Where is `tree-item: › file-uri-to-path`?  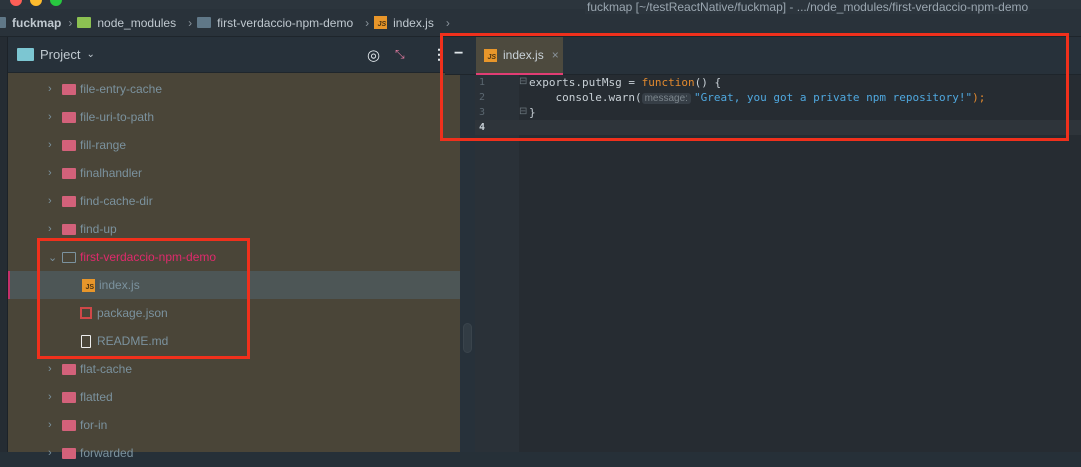
tree-item: › file-uri-to-path is located at coordinates (234, 117).